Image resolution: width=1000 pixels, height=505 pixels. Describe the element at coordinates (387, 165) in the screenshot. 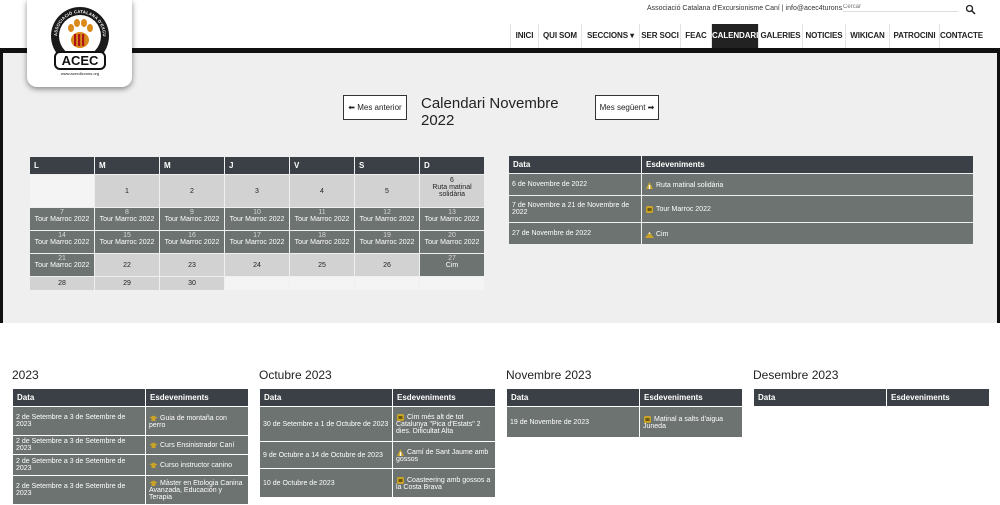

I see `weekday-label: S` at that location.